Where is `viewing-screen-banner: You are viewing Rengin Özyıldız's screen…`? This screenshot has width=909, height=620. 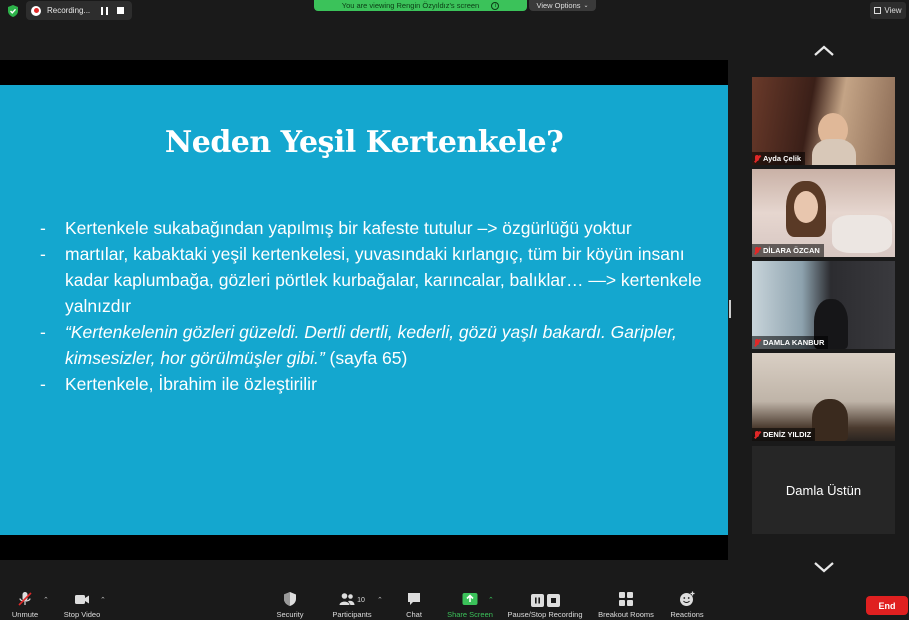 viewing-screen-banner: You are viewing Rengin Özyıldız's screen… is located at coordinates (420, 5).